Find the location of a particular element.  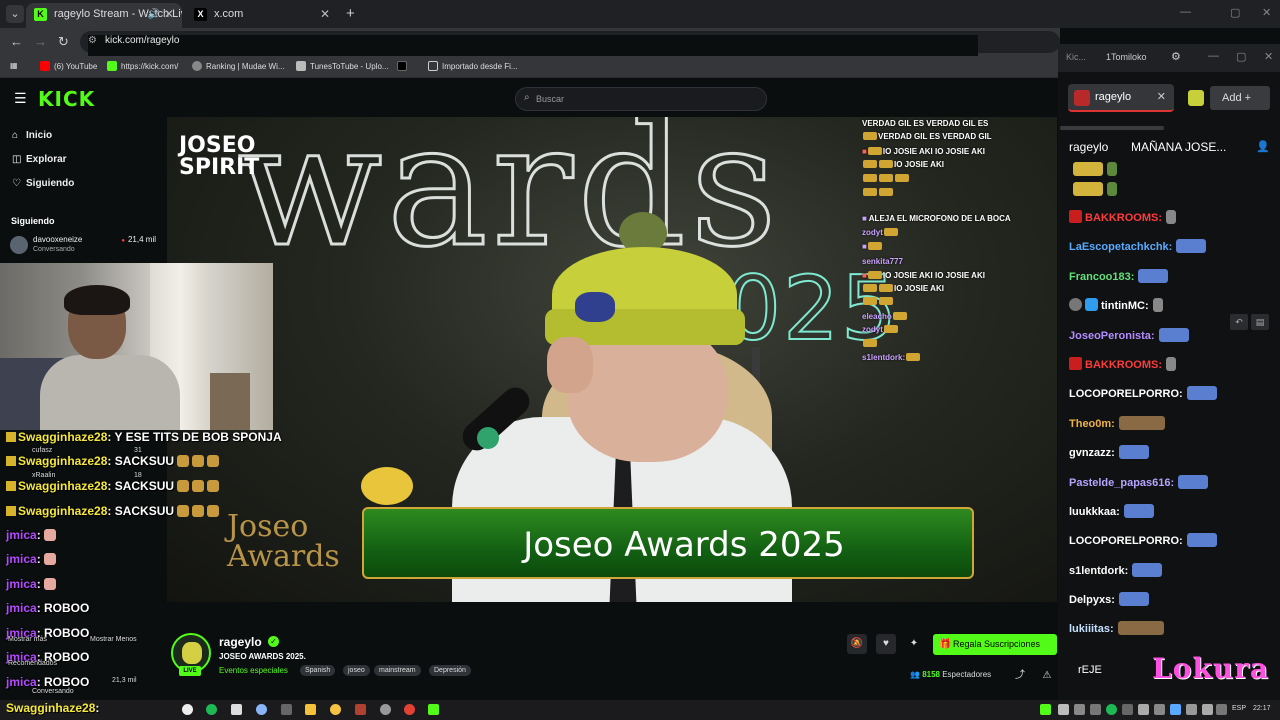

nav-explore: ◫ Explorar is located at coordinates (39, 159).